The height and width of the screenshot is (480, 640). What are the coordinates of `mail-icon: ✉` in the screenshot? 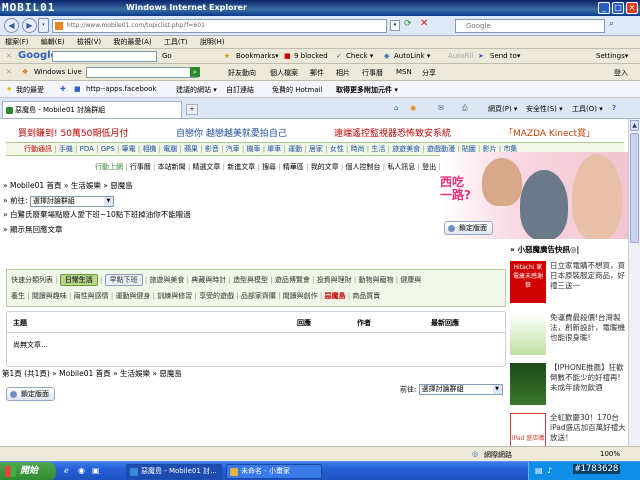 It's located at (441, 108).